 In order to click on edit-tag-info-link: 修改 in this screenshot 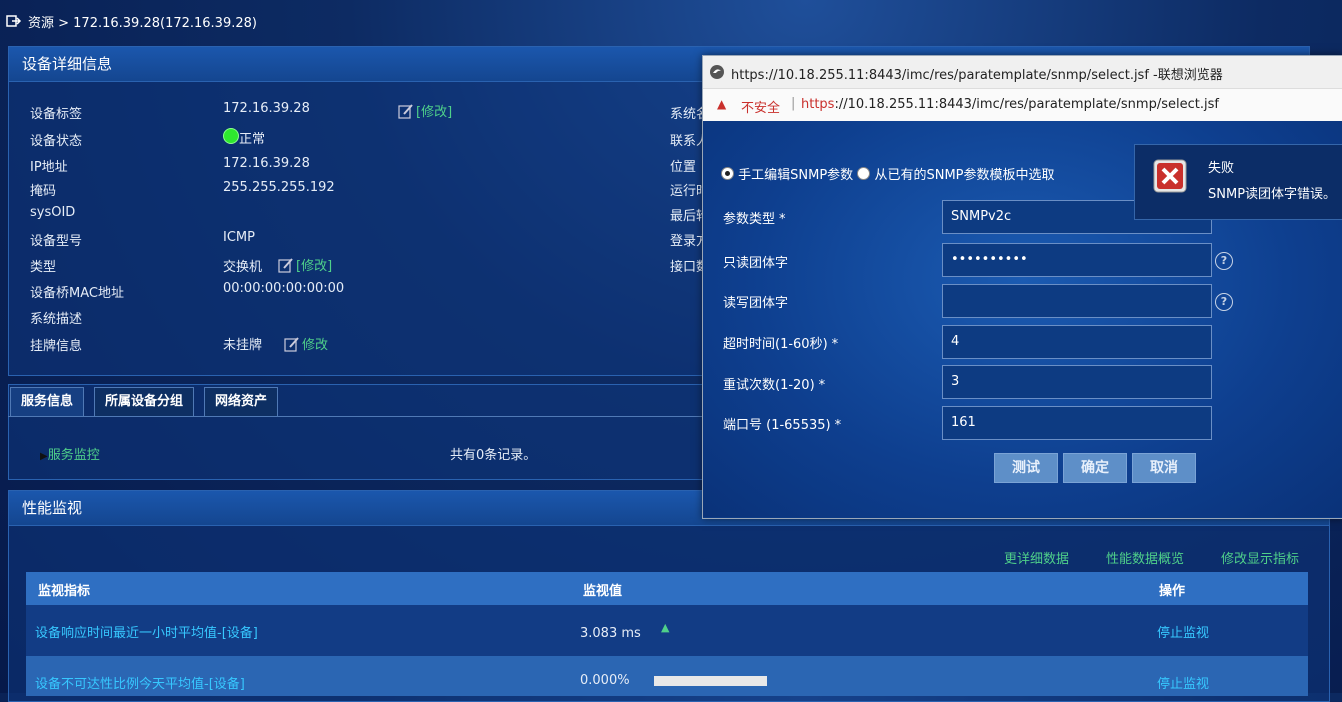, I will do `click(306, 343)`.